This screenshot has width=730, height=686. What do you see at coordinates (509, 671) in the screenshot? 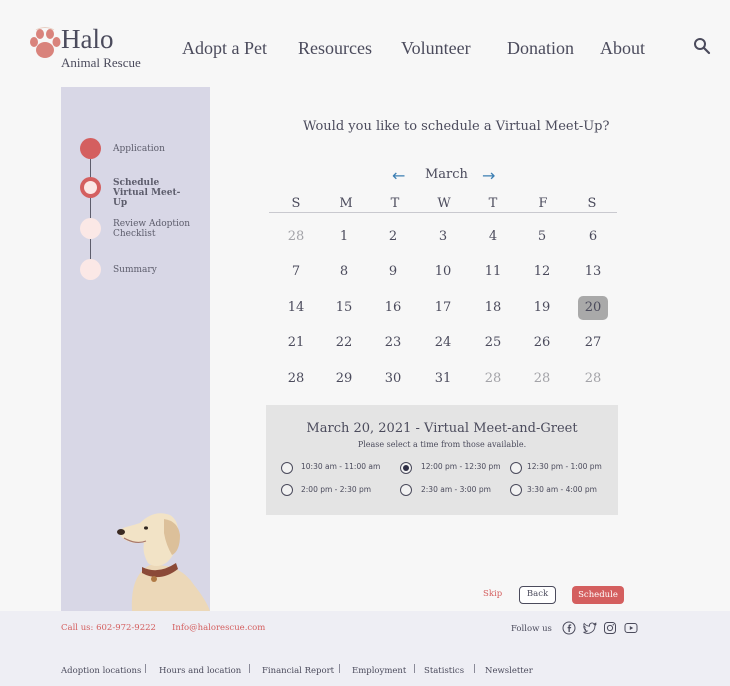
I see `footer-link-newsletter: Newsletter` at bounding box center [509, 671].